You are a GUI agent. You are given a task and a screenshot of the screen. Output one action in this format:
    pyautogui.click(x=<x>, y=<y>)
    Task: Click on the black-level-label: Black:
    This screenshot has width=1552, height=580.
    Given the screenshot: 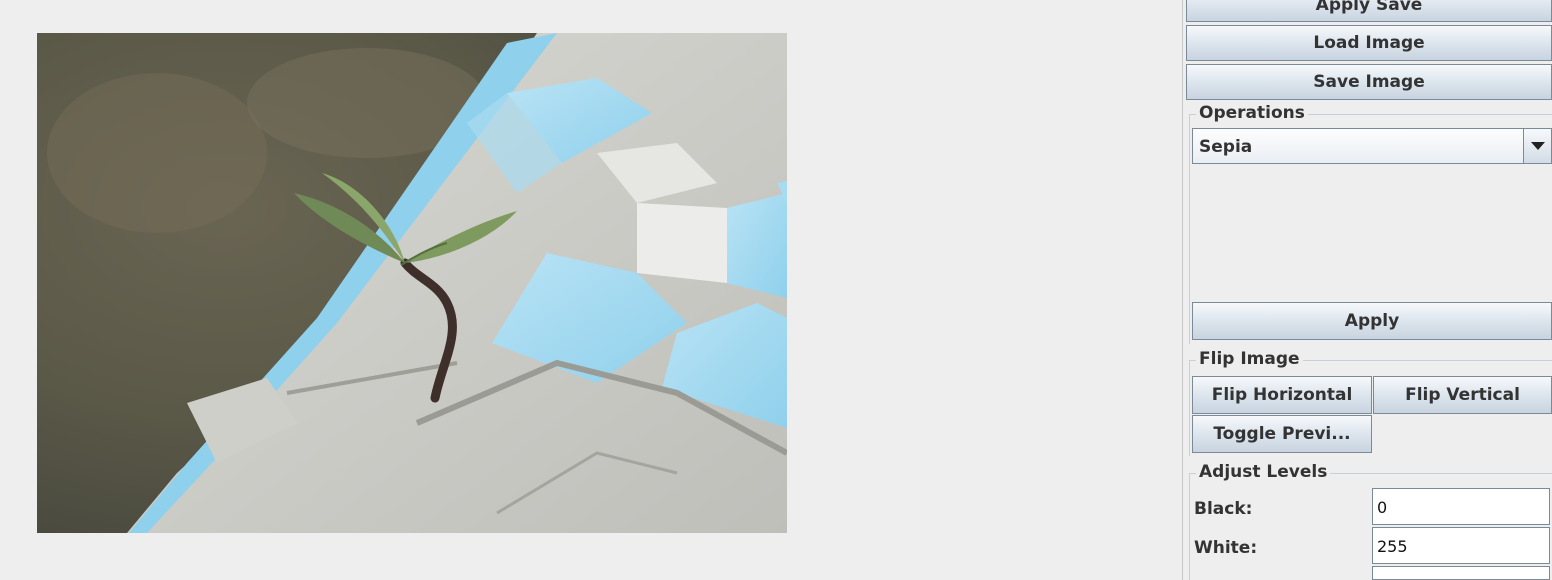 What is the action you would take?
    pyautogui.click(x=1223, y=509)
    